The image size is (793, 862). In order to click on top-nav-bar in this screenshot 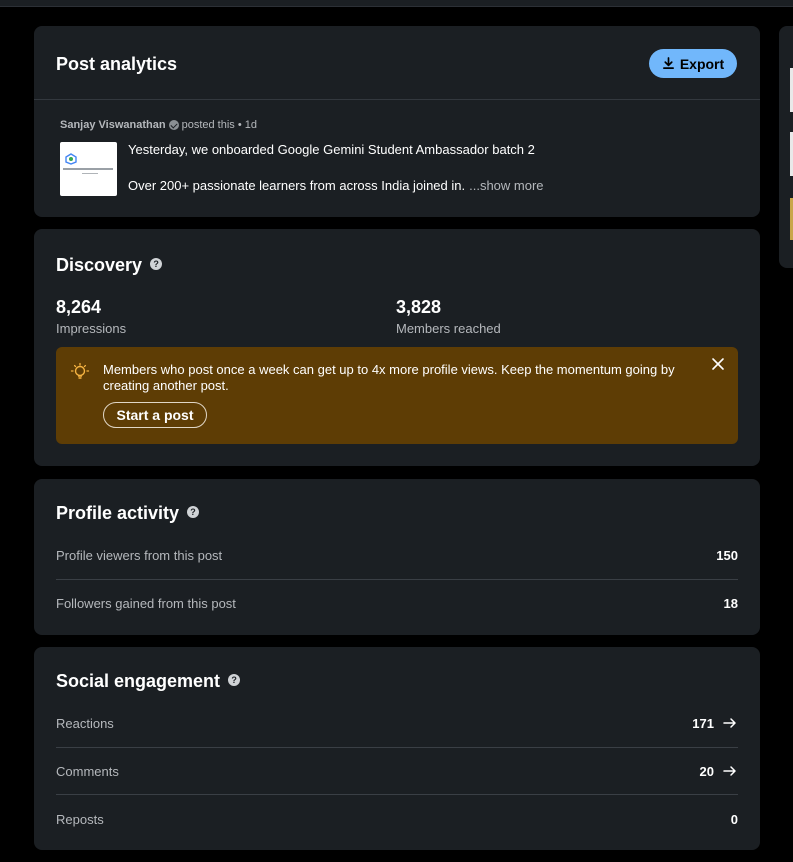, I will do `click(396, 3)`.